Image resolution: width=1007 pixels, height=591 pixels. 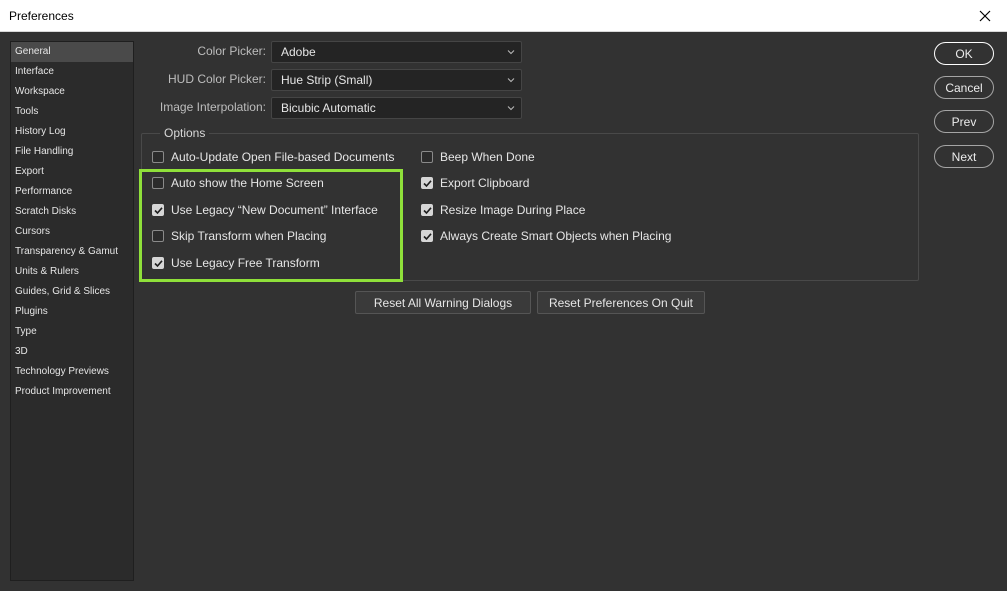 I want to click on checkbox-export-clipboard: Export Clipboard, so click(x=475, y=183).